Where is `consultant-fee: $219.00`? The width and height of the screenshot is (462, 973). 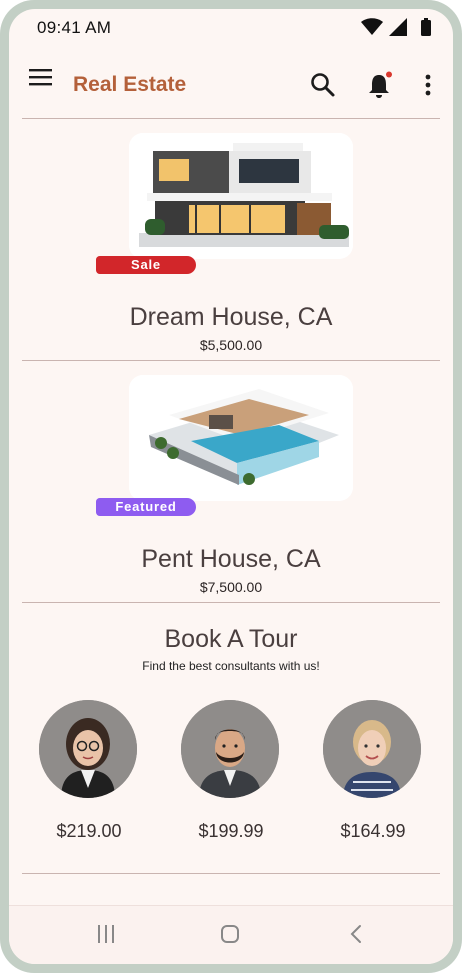 consultant-fee: $219.00 is located at coordinates (89, 831).